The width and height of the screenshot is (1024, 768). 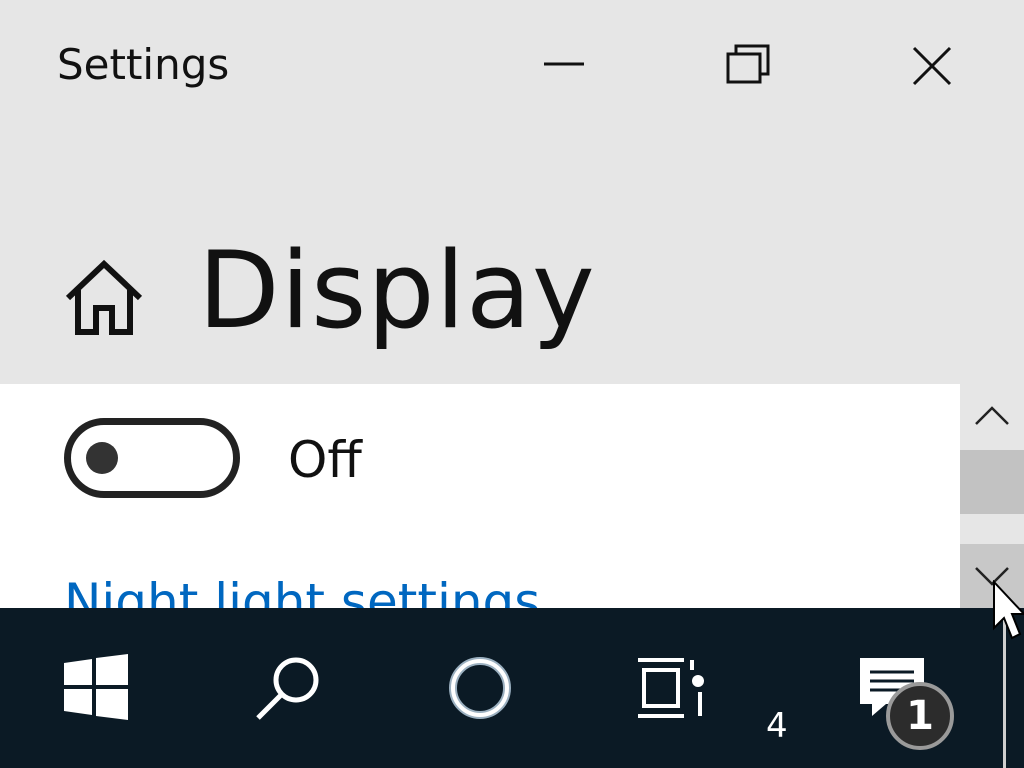 What do you see at coordinates (102, 458) in the screenshot?
I see `toggle-knob` at bounding box center [102, 458].